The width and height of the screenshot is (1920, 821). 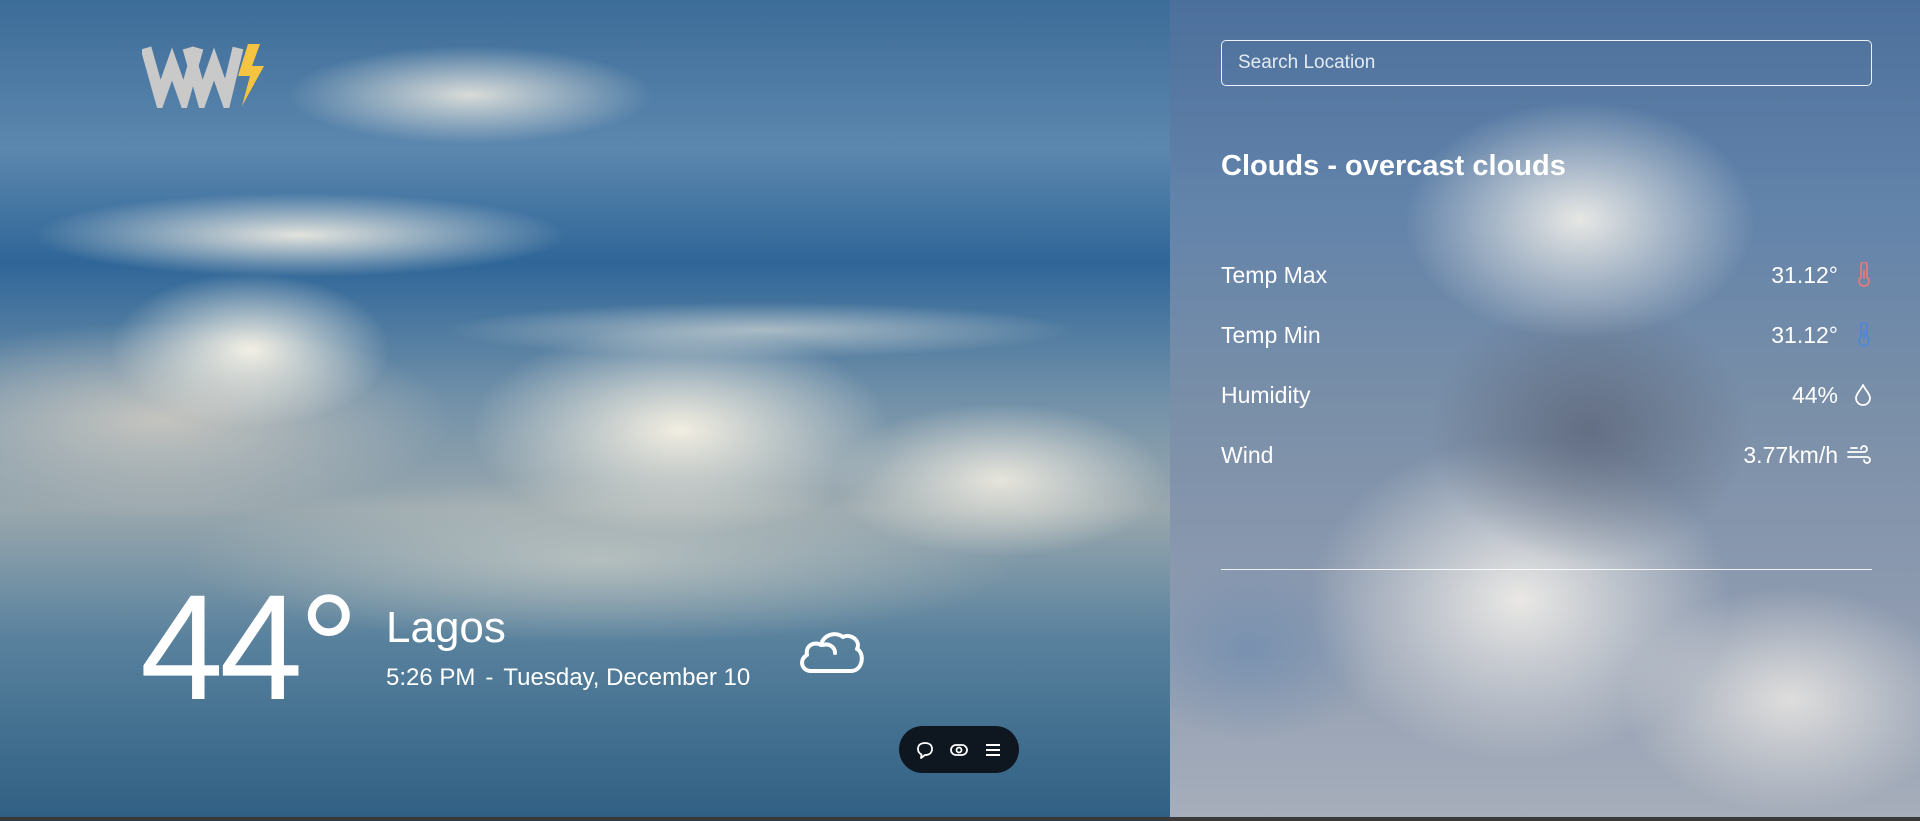 What do you see at coordinates (1855, 455) in the screenshot?
I see `wind-icon` at bounding box center [1855, 455].